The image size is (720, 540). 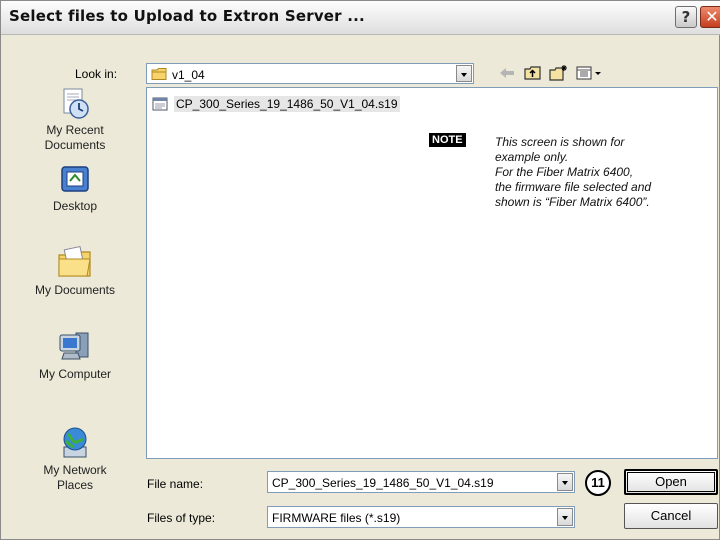 What do you see at coordinates (74, 346) in the screenshot?
I see `my-computer-icon` at bounding box center [74, 346].